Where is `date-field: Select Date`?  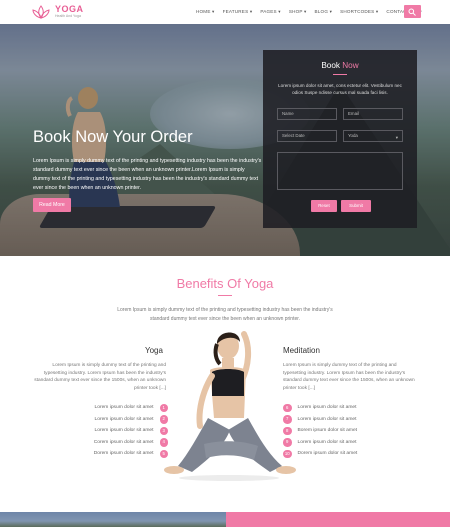
date-field: Select Date is located at coordinates (307, 136).